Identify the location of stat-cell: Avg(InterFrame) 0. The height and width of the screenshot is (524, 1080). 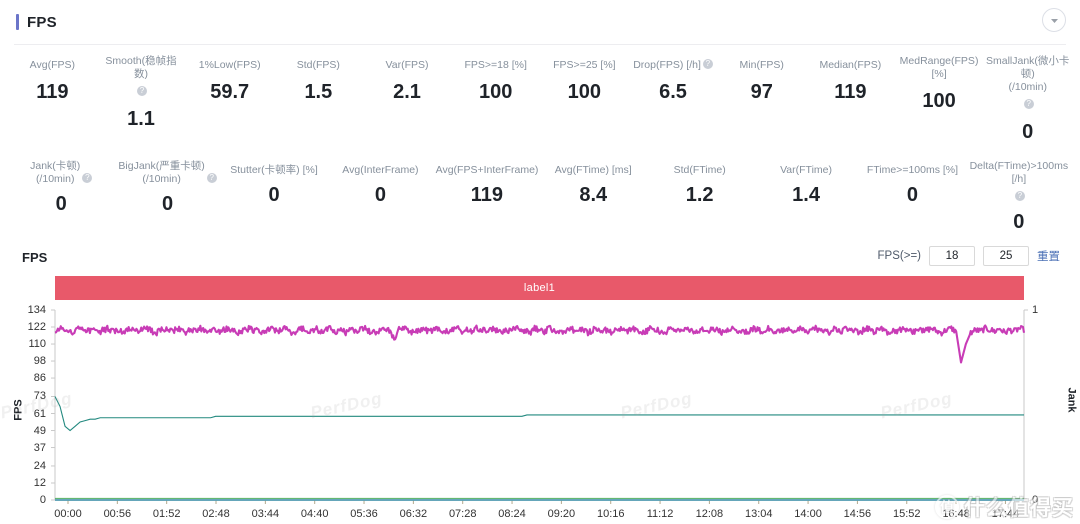
(380, 197).